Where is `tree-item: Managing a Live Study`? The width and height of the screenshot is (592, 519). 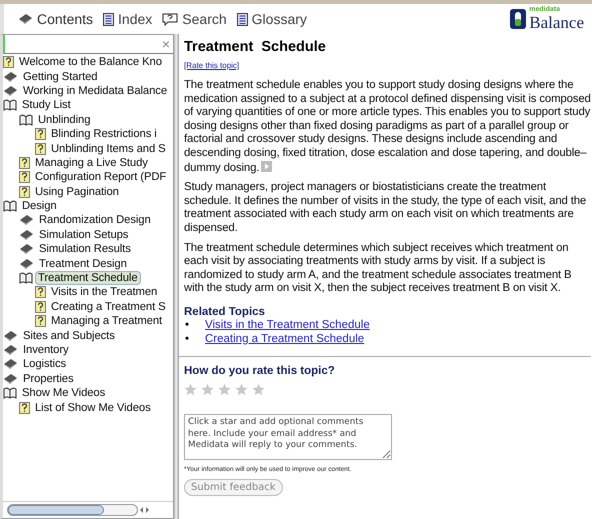 tree-item: Managing a Live Study is located at coordinates (91, 162).